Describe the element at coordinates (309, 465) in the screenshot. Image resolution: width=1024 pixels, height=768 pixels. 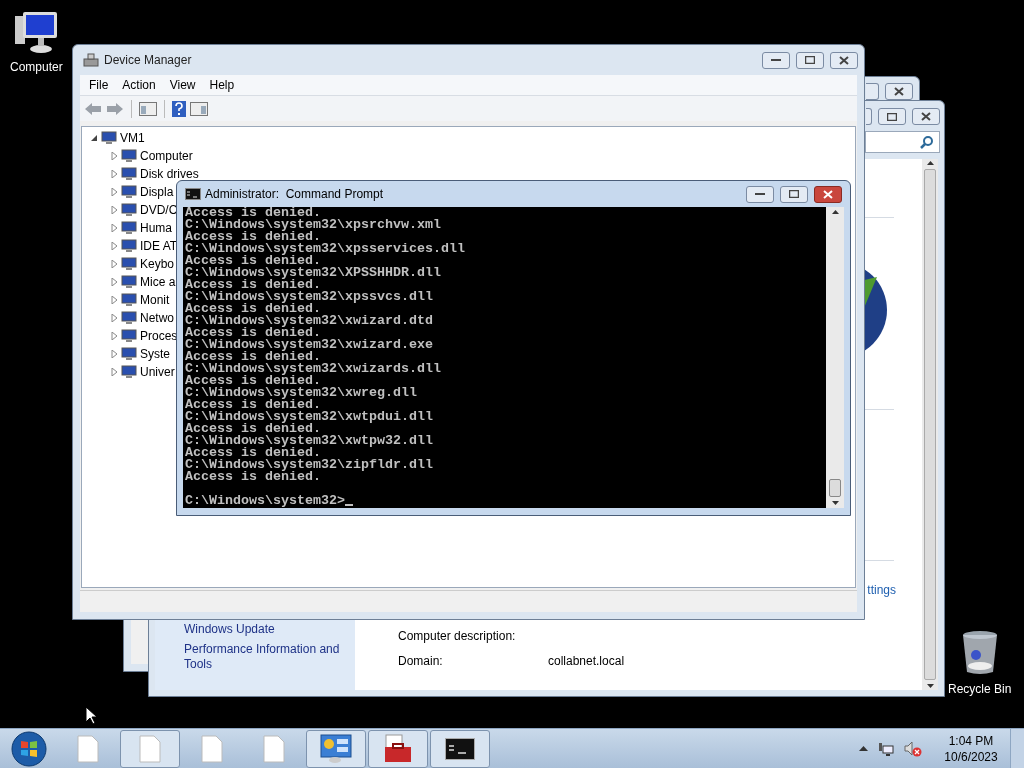
I see `console-line: C:\Windows\system32\zipfldr.dll` at that location.